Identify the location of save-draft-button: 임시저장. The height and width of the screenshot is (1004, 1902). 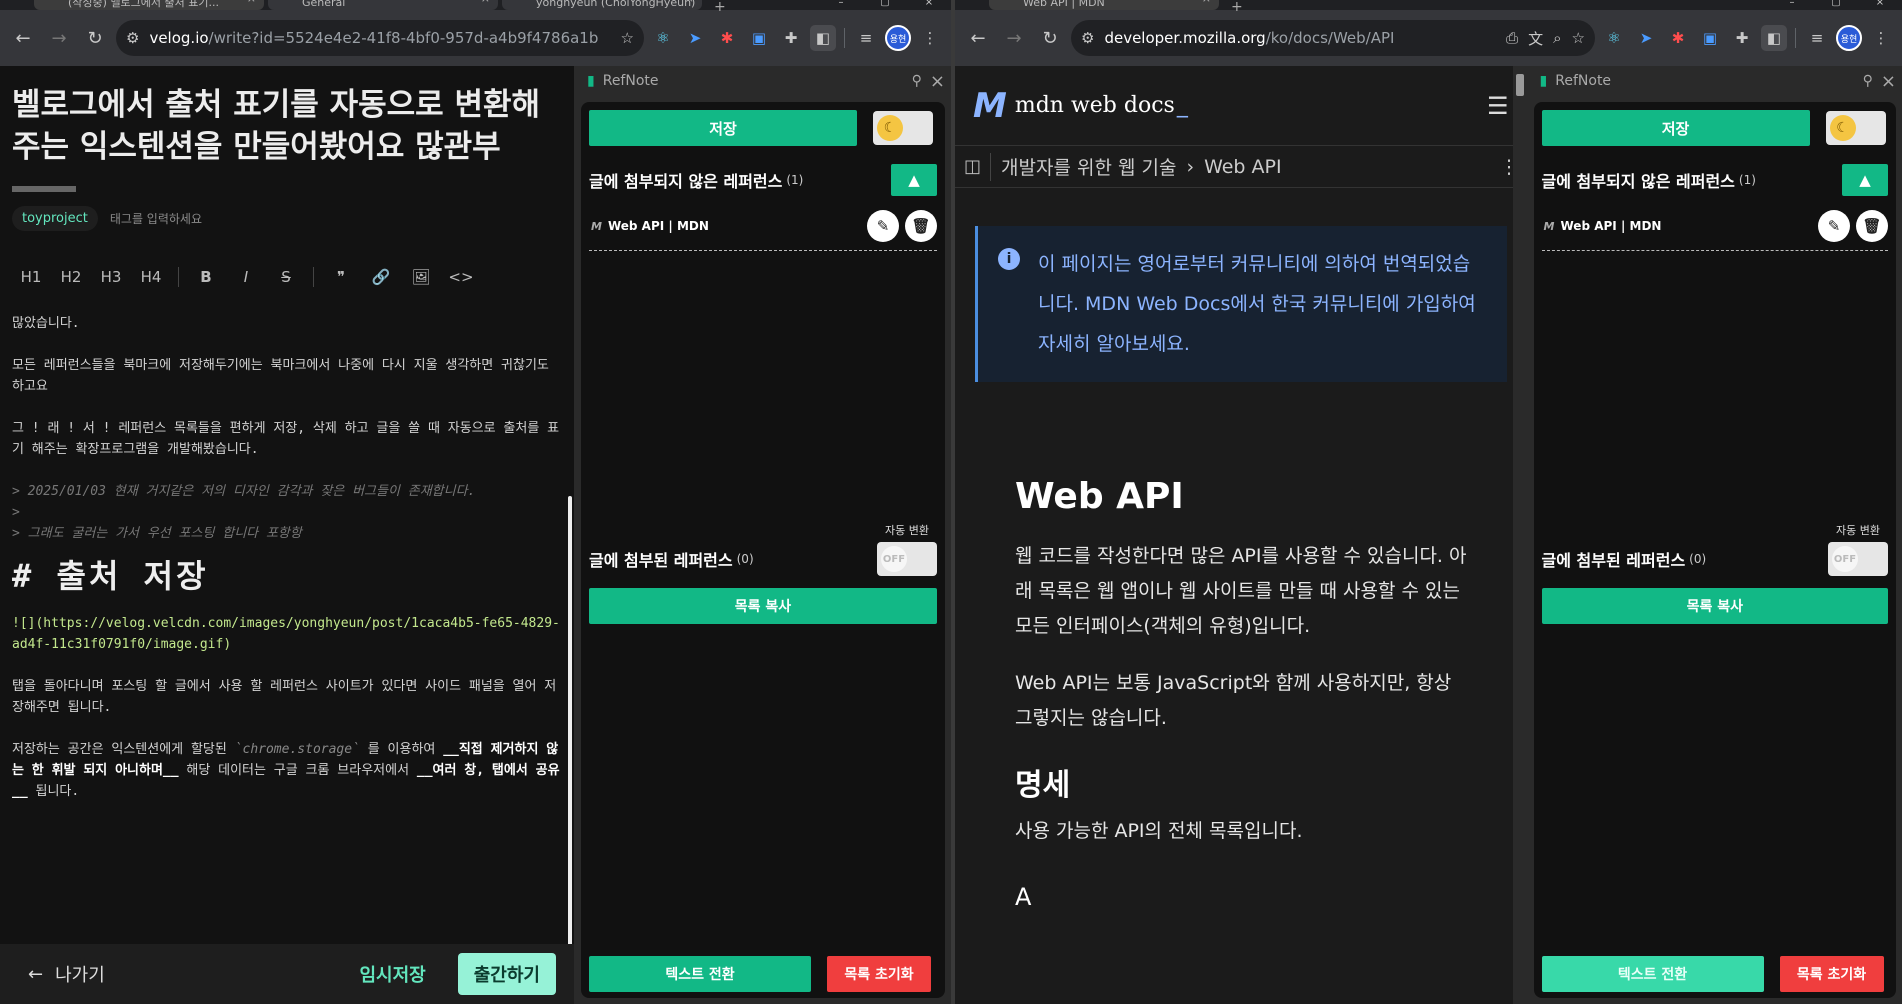
(393, 974).